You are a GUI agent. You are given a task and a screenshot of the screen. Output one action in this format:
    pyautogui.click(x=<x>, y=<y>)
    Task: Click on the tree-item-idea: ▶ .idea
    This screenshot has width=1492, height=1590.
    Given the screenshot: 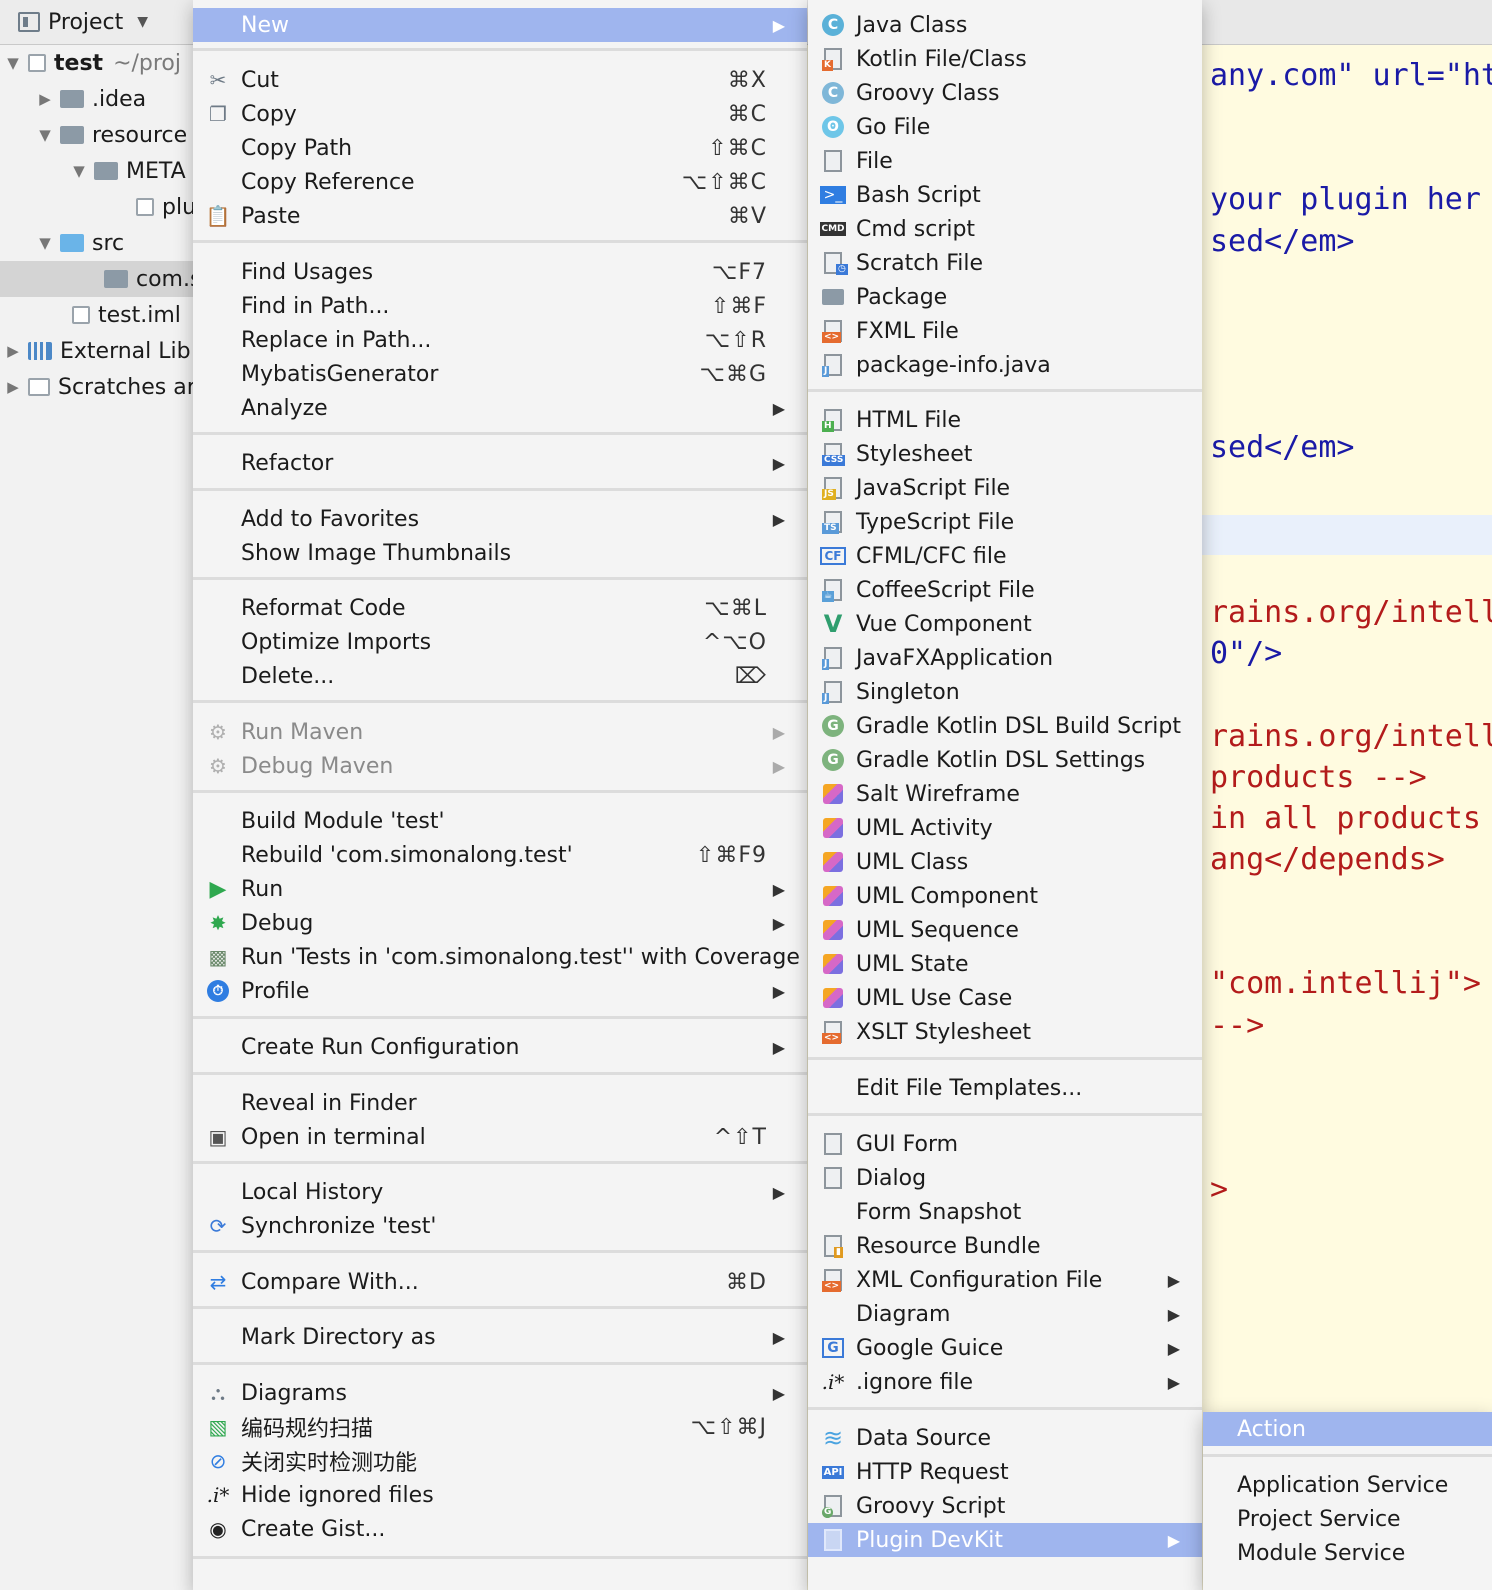 What is the action you would take?
    pyautogui.click(x=100, y=99)
    